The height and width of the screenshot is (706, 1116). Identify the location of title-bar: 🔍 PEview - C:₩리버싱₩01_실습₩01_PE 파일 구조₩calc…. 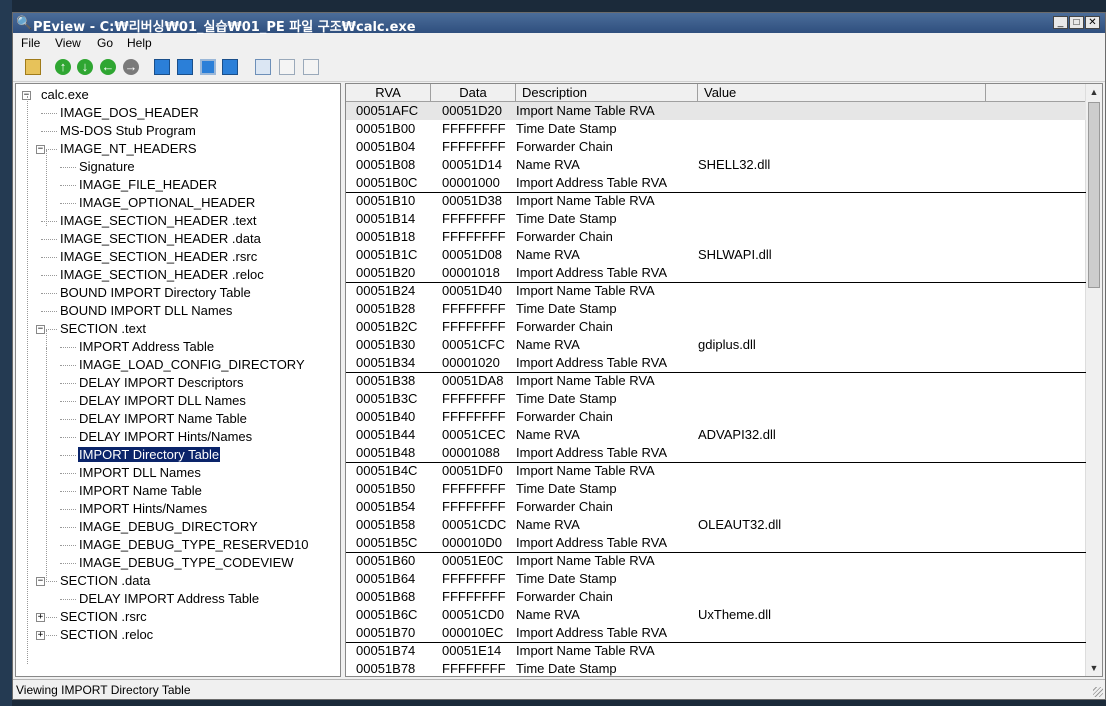
(559, 24).